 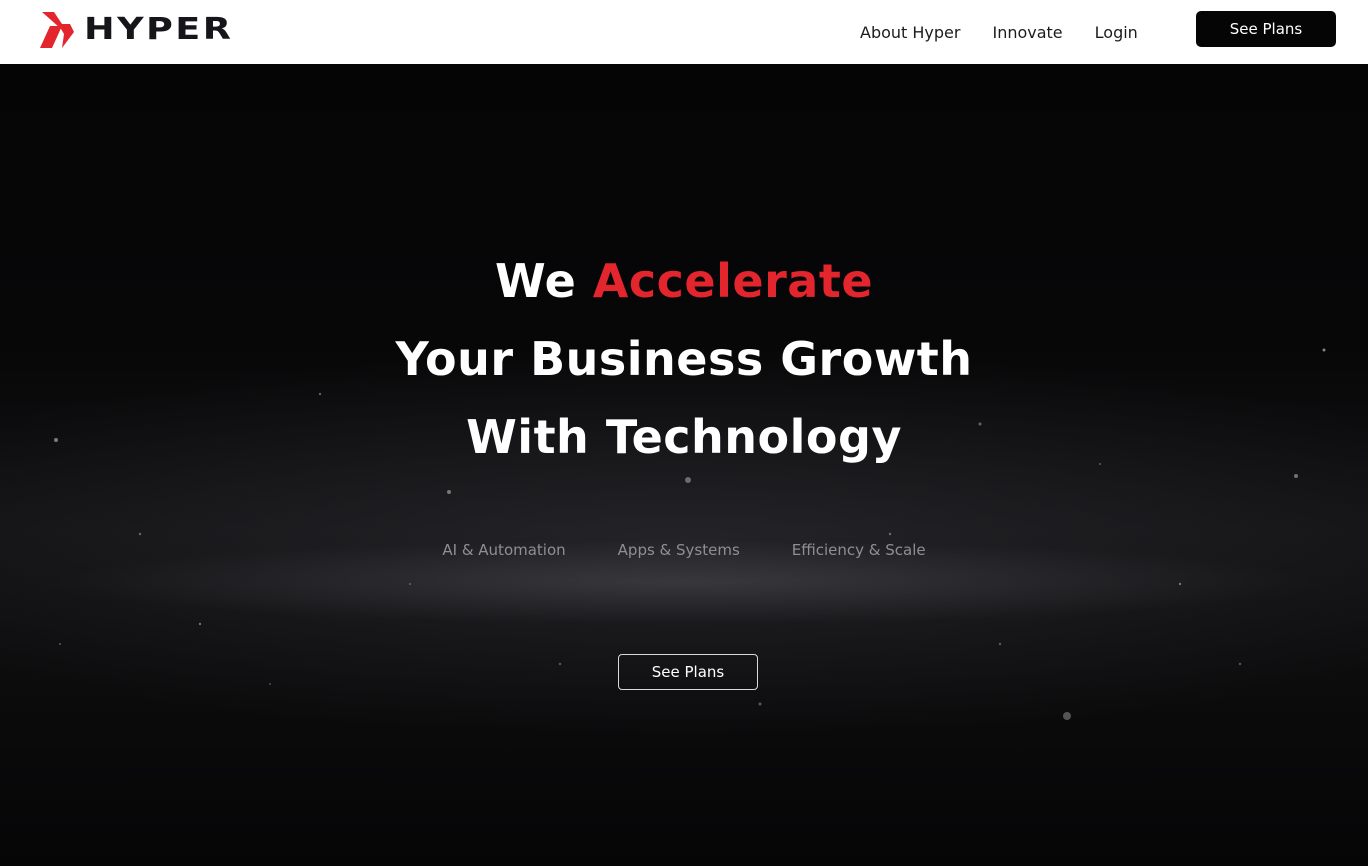 What do you see at coordinates (1266, 29) in the screenshot?
I see `nav-see-plans-button: See Plans` at bounding box center [1266, 29].